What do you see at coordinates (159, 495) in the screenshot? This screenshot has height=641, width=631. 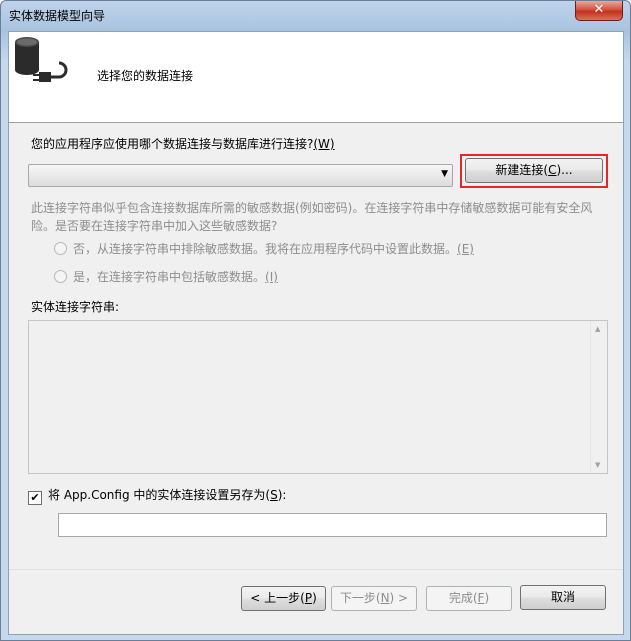 I see `save-setting-label: 将 App.Config 中的实体连接设置另存为(` at bounding box center [159, 495].